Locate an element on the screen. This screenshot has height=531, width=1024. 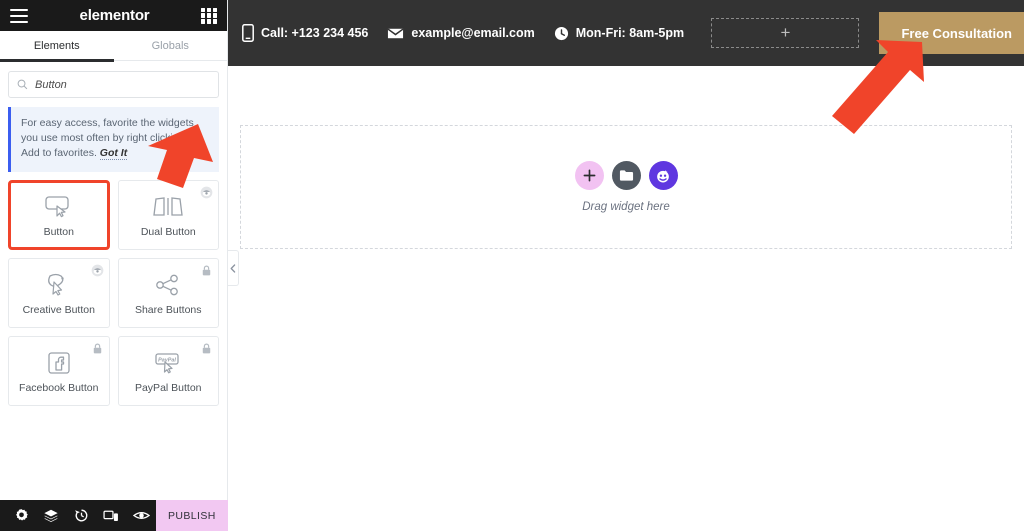
widget-card-facebook-button: Facebook Button is located at coordinates (59, 371).